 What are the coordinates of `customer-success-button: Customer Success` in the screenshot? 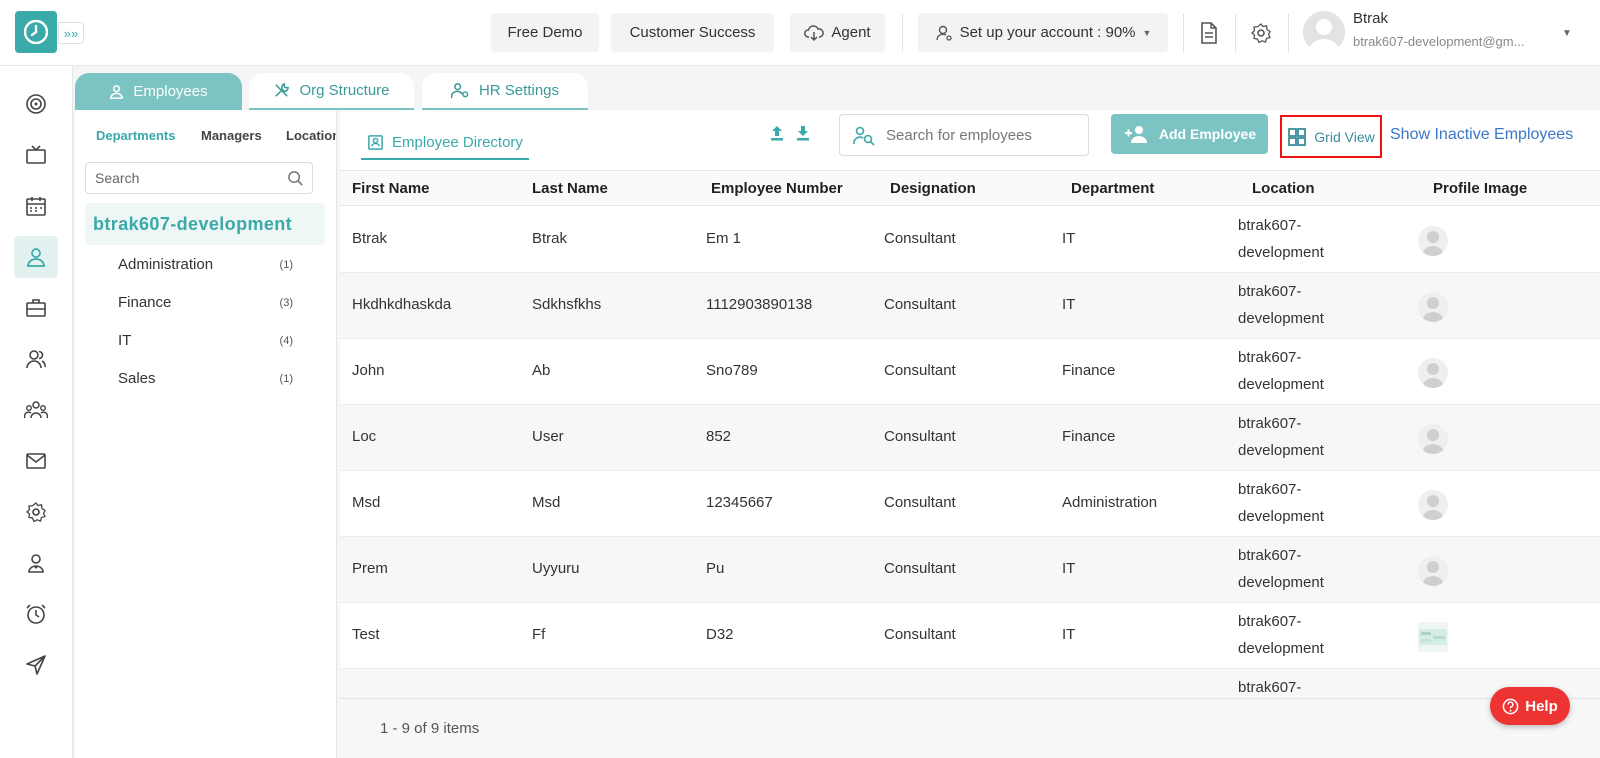 It's located at (692, 32).